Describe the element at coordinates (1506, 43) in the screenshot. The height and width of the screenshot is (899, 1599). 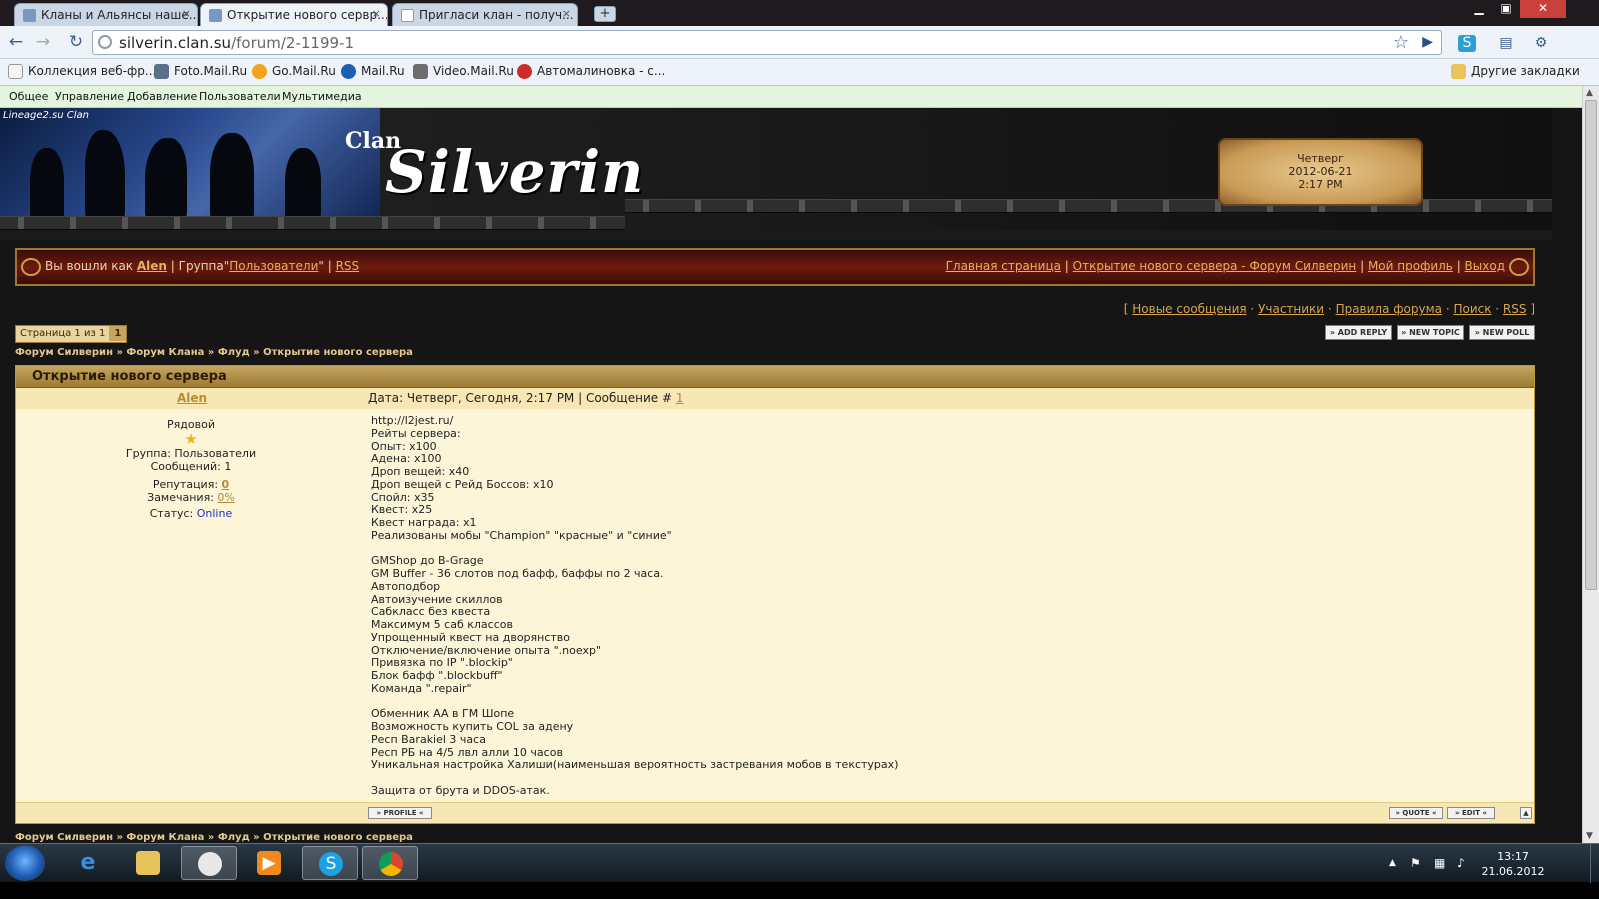
I see `page-menu-icon: ▤` at that location.